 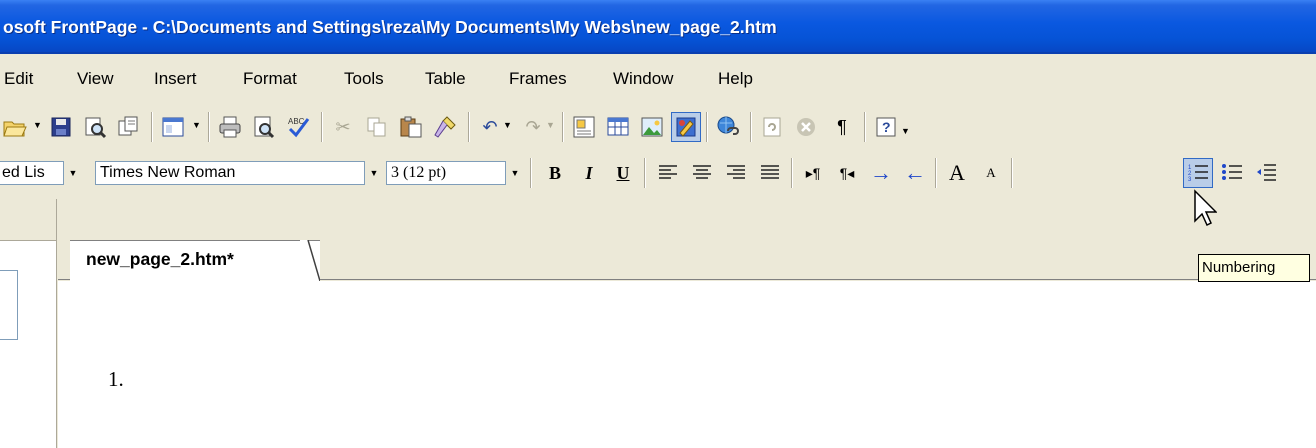 What do you see at coordinates (18, 78) in the screenshot?
I see `menu-edit: Edit` at bounding box center [18, 78].